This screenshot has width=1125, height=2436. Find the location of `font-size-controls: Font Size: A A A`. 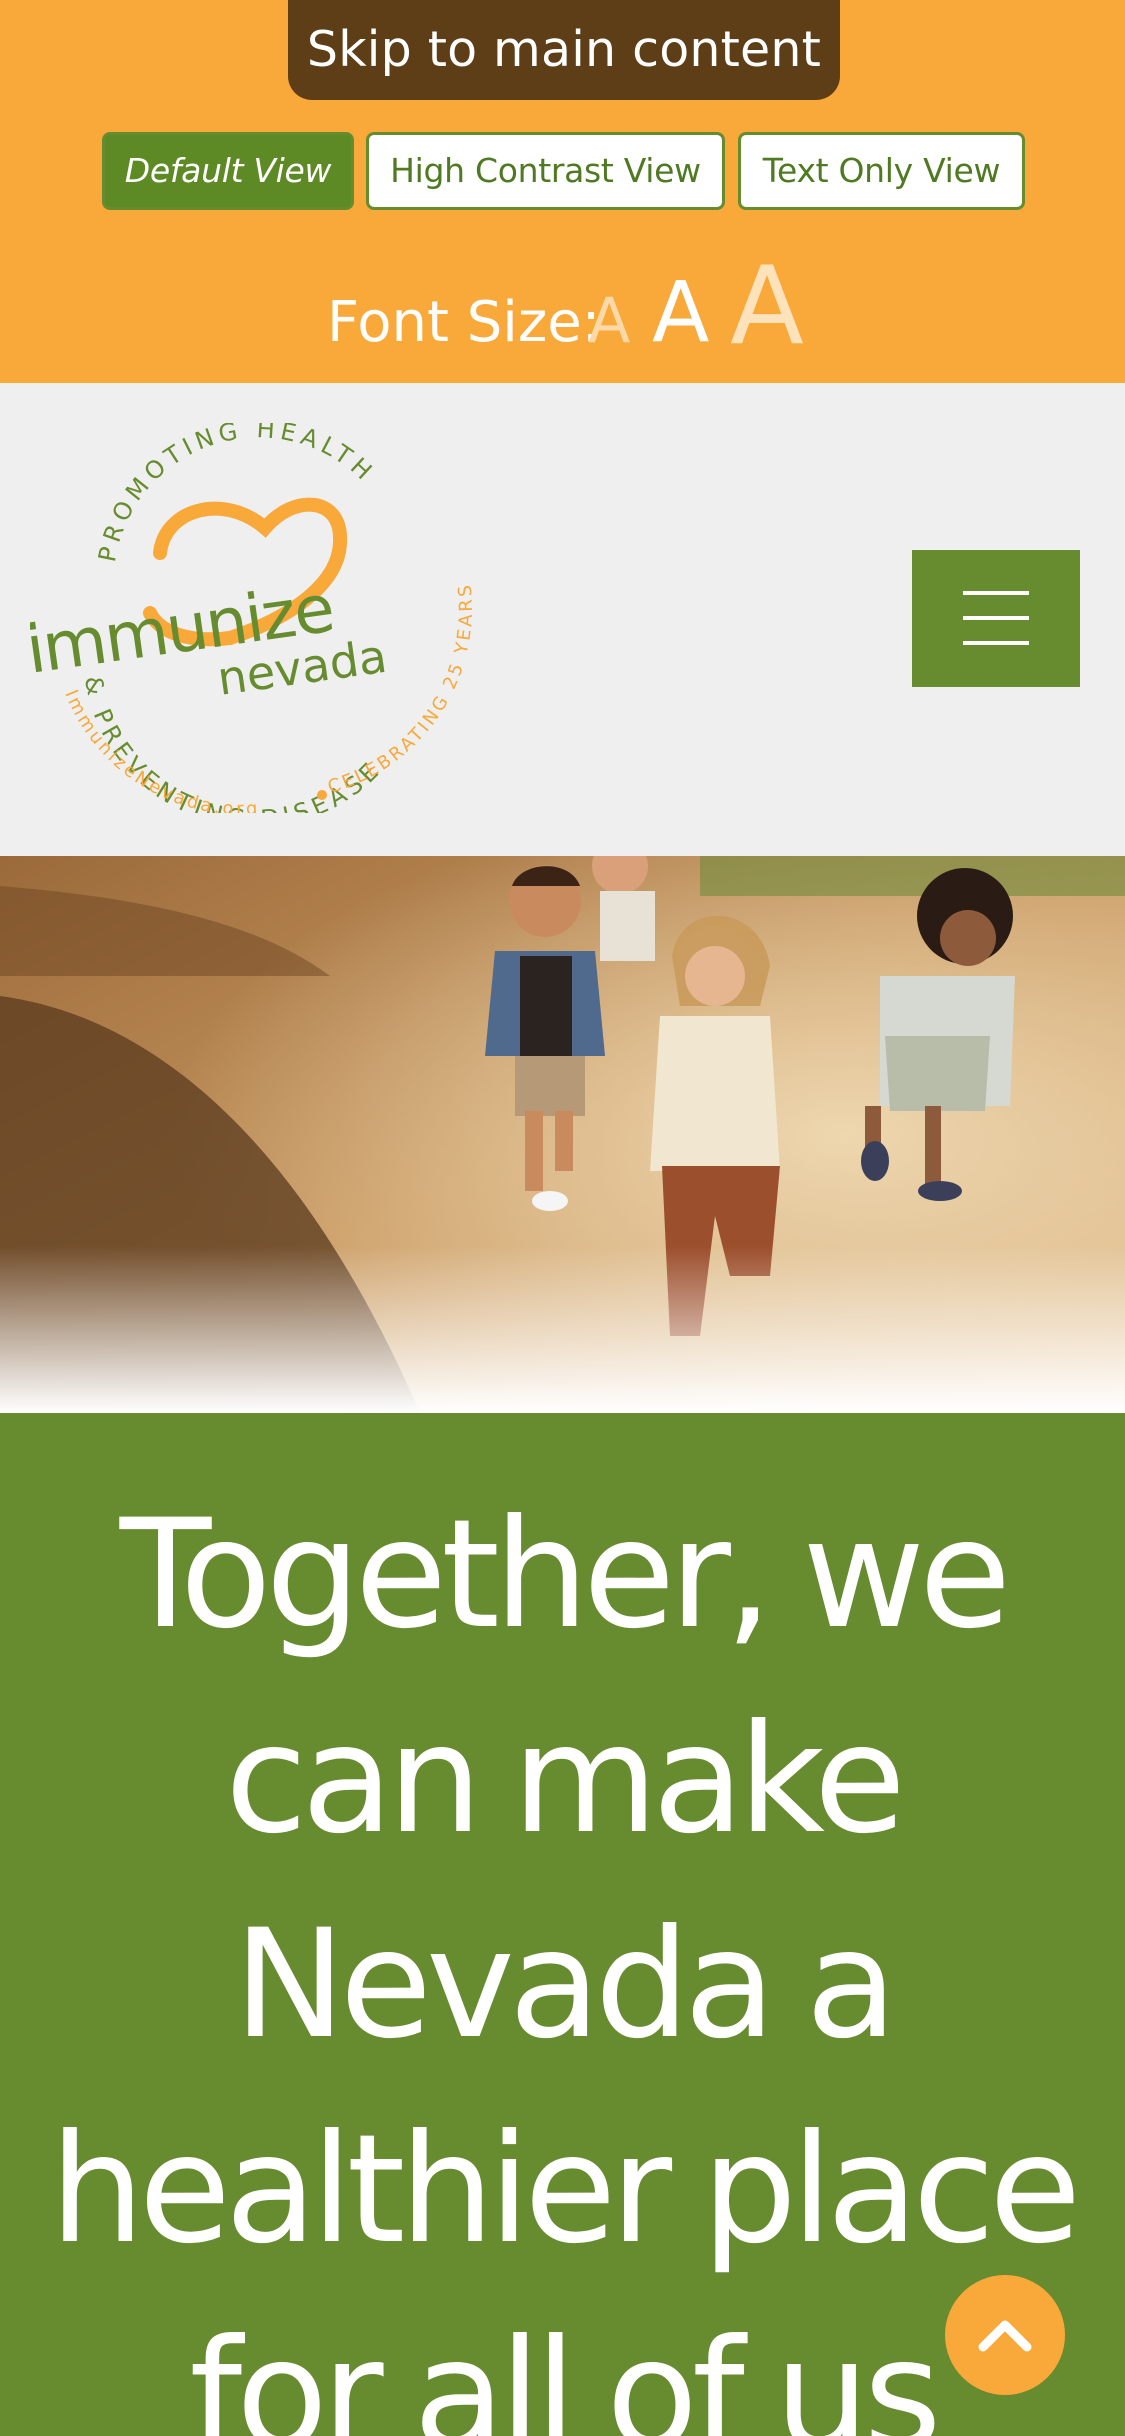

font-size-controls: Font Size: A A A is located at coordinates (562, 310).